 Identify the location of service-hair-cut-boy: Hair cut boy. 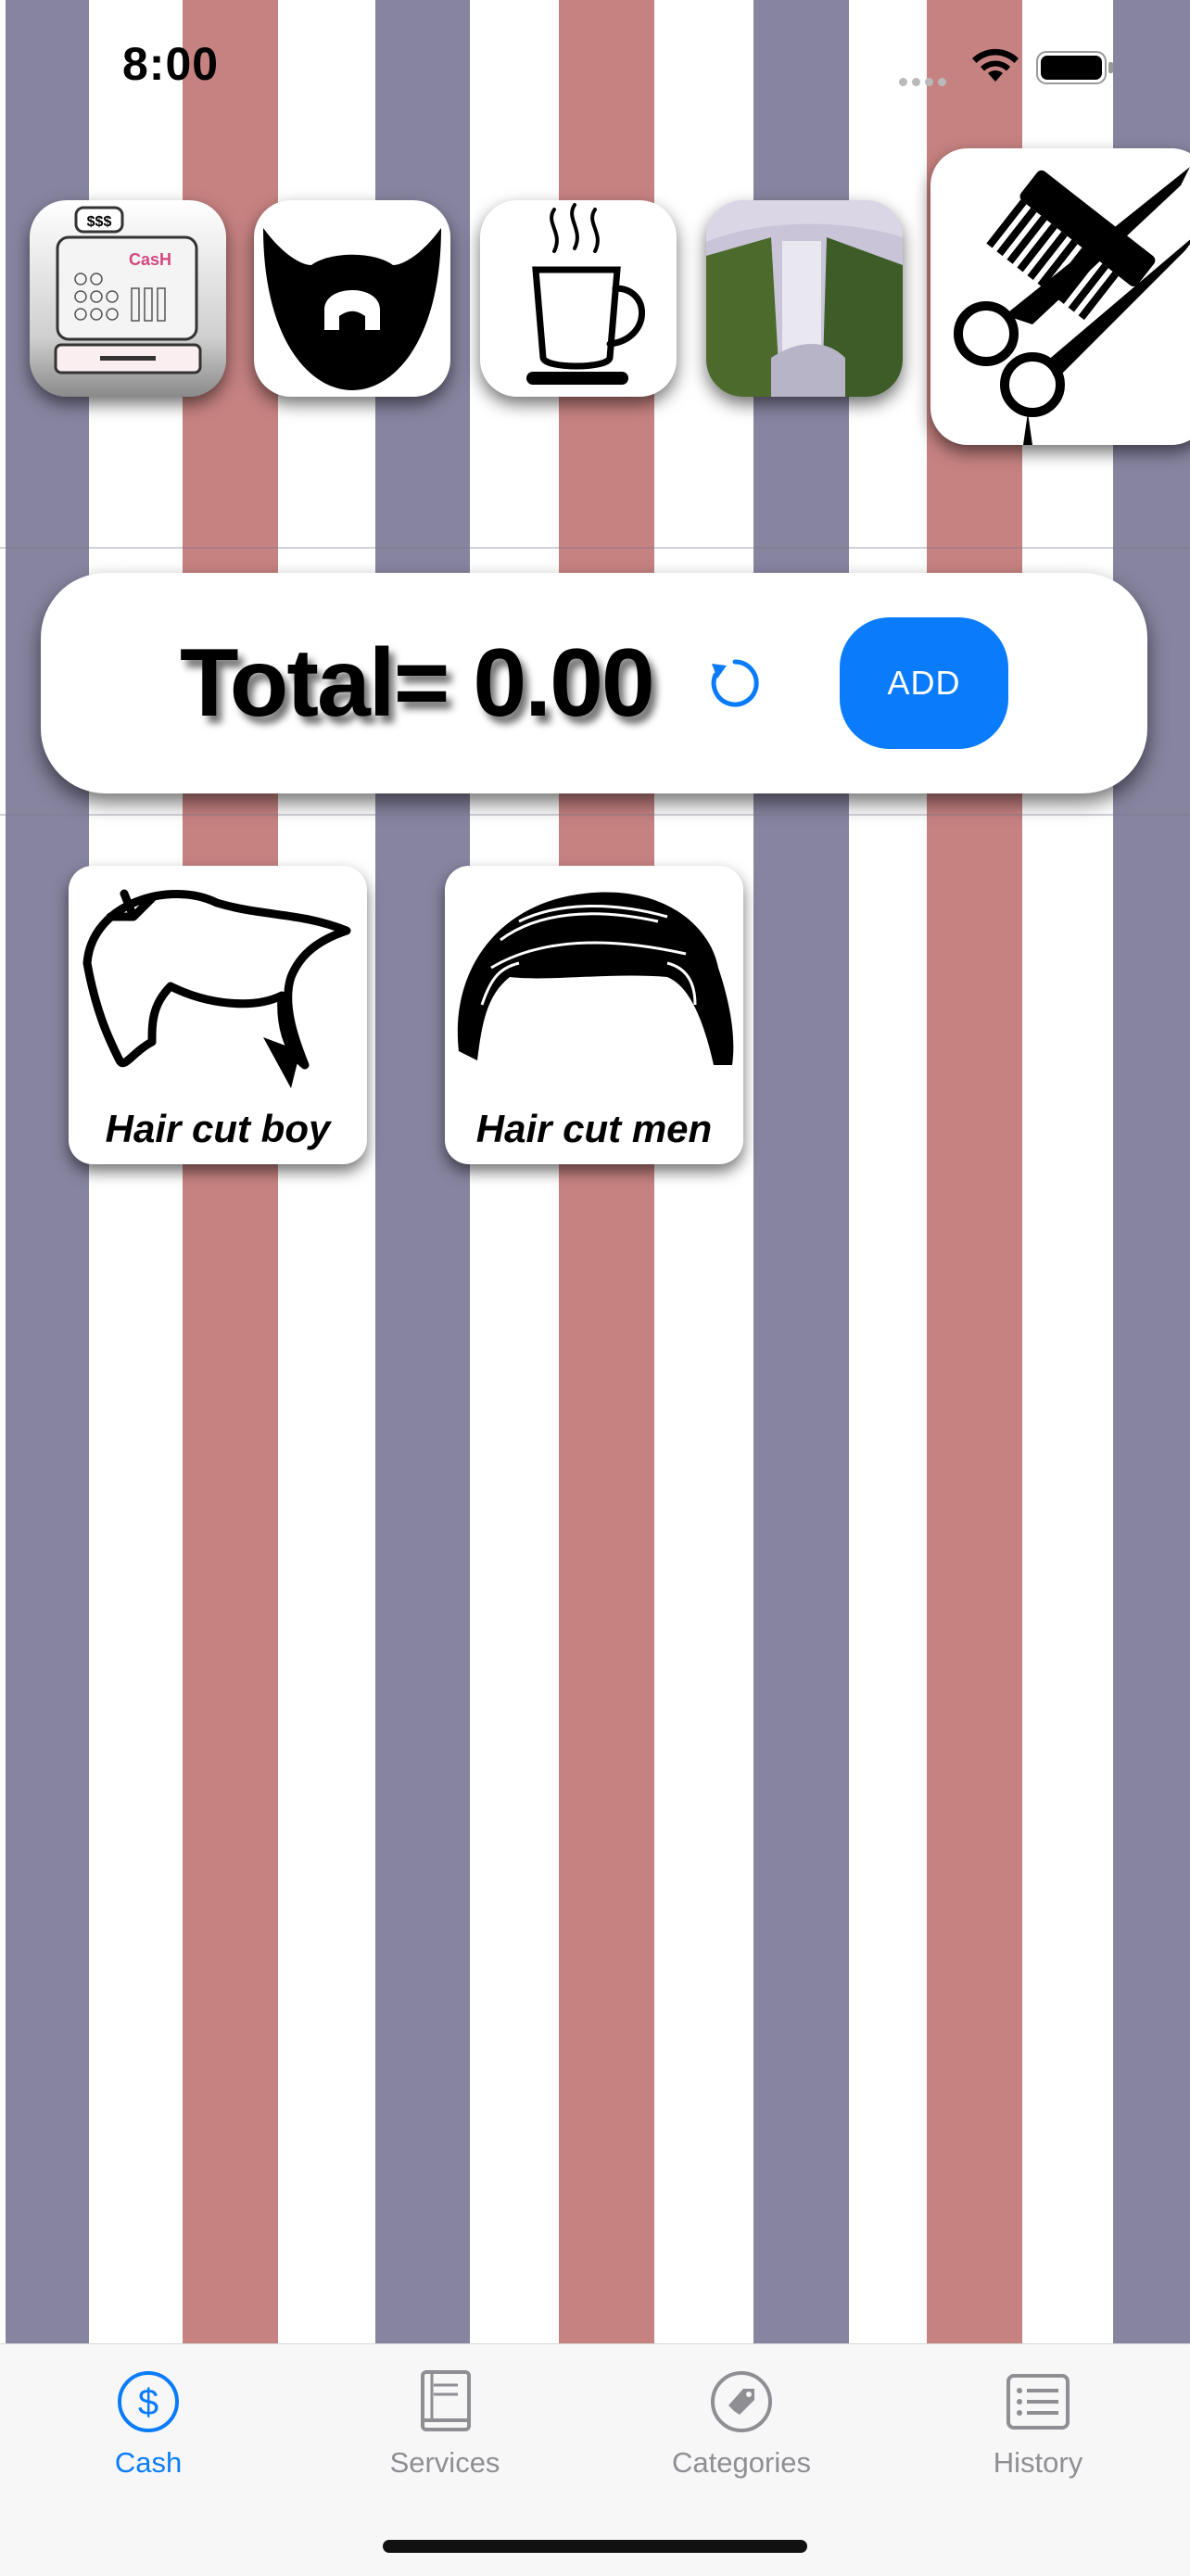
(218, 1015).